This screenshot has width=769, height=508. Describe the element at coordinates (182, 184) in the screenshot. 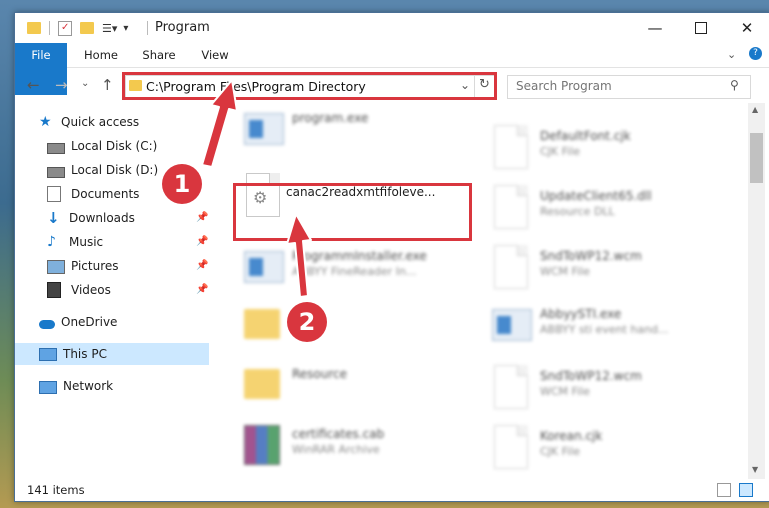

I see `step-badge-1: 1` at that location.